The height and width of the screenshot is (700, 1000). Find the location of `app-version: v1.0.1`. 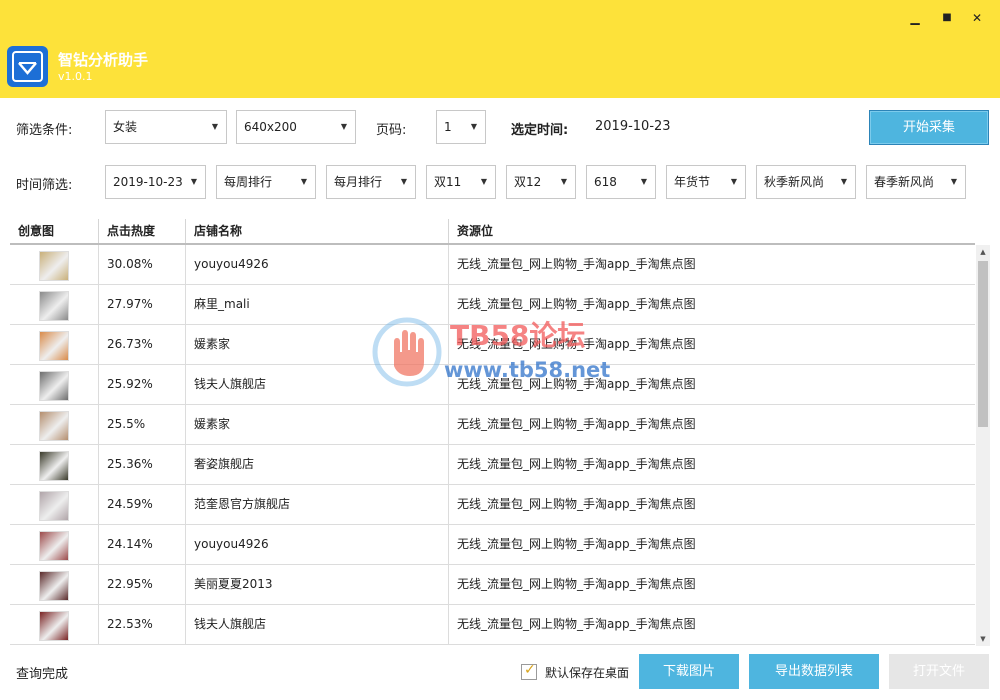

app-version: v1.0.1 is located at coordinates (75, 76).